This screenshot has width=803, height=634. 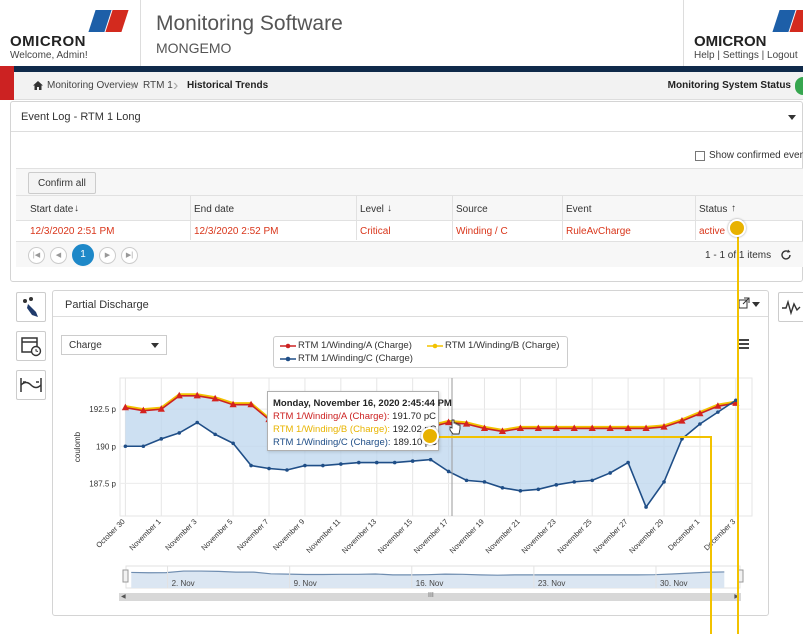 I want to click on navigator-label: 30. Nov, so click(x=674, y=583).